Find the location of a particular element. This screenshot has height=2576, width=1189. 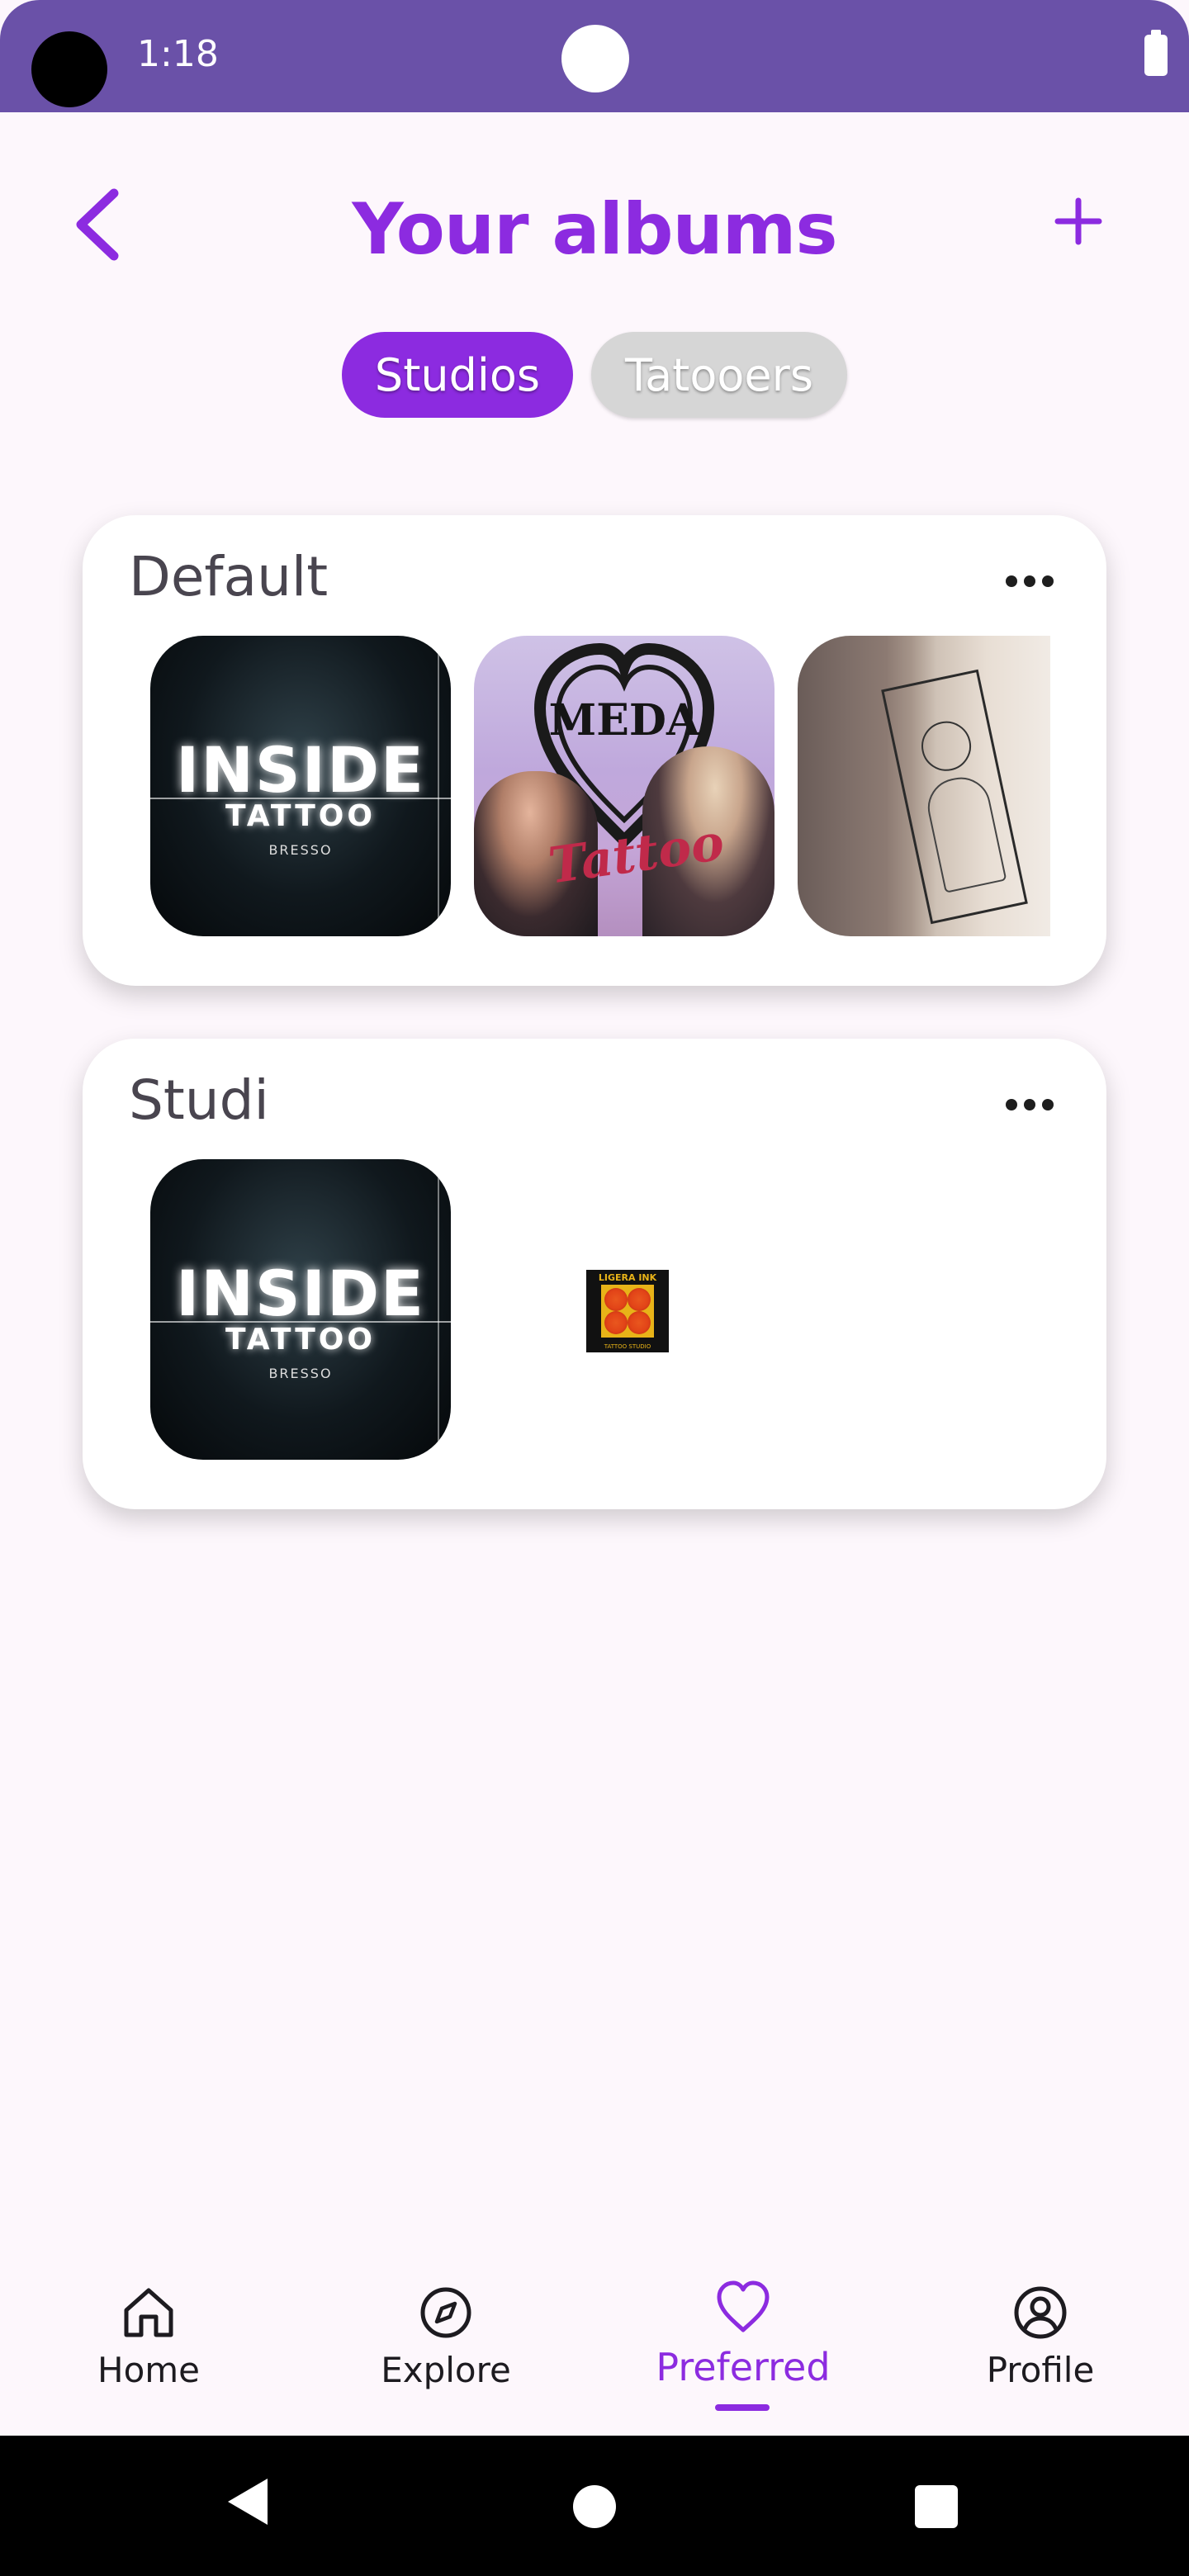

home-icon is located at coordinates (148, 2312).